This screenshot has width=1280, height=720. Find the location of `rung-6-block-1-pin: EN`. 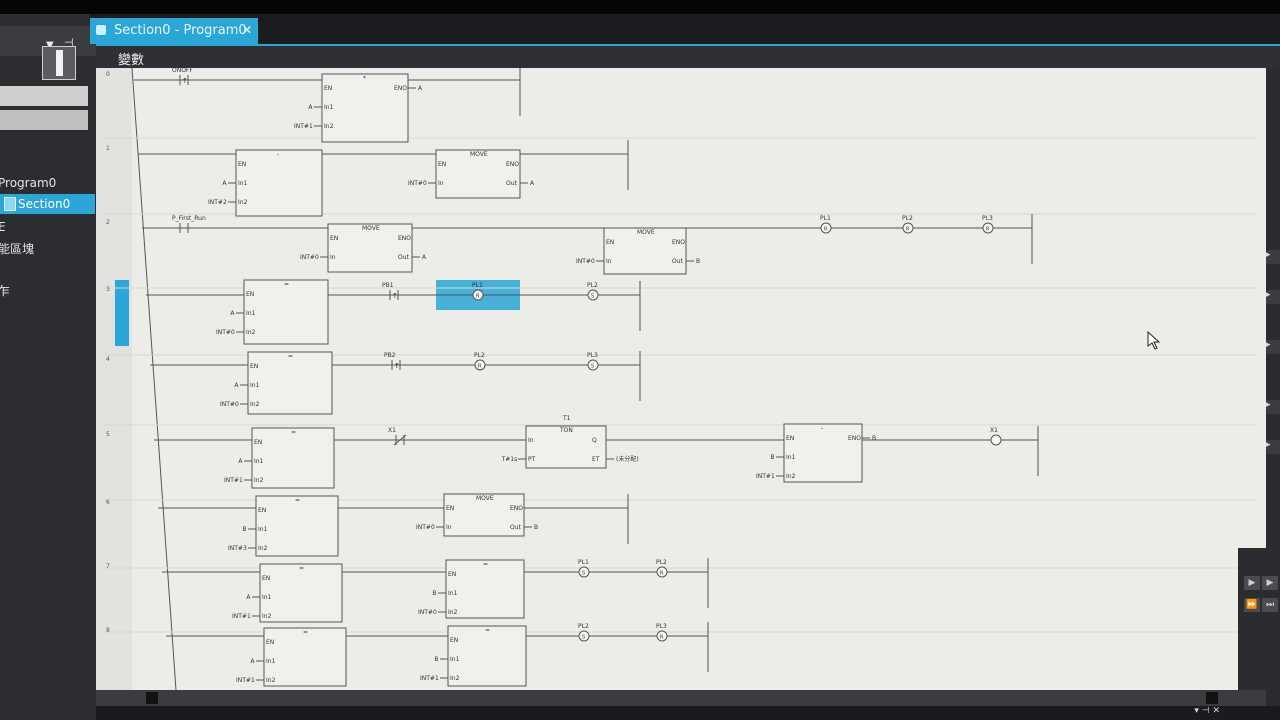

rung-6-block-1-pin: EN is located at coordinates (450, 508).